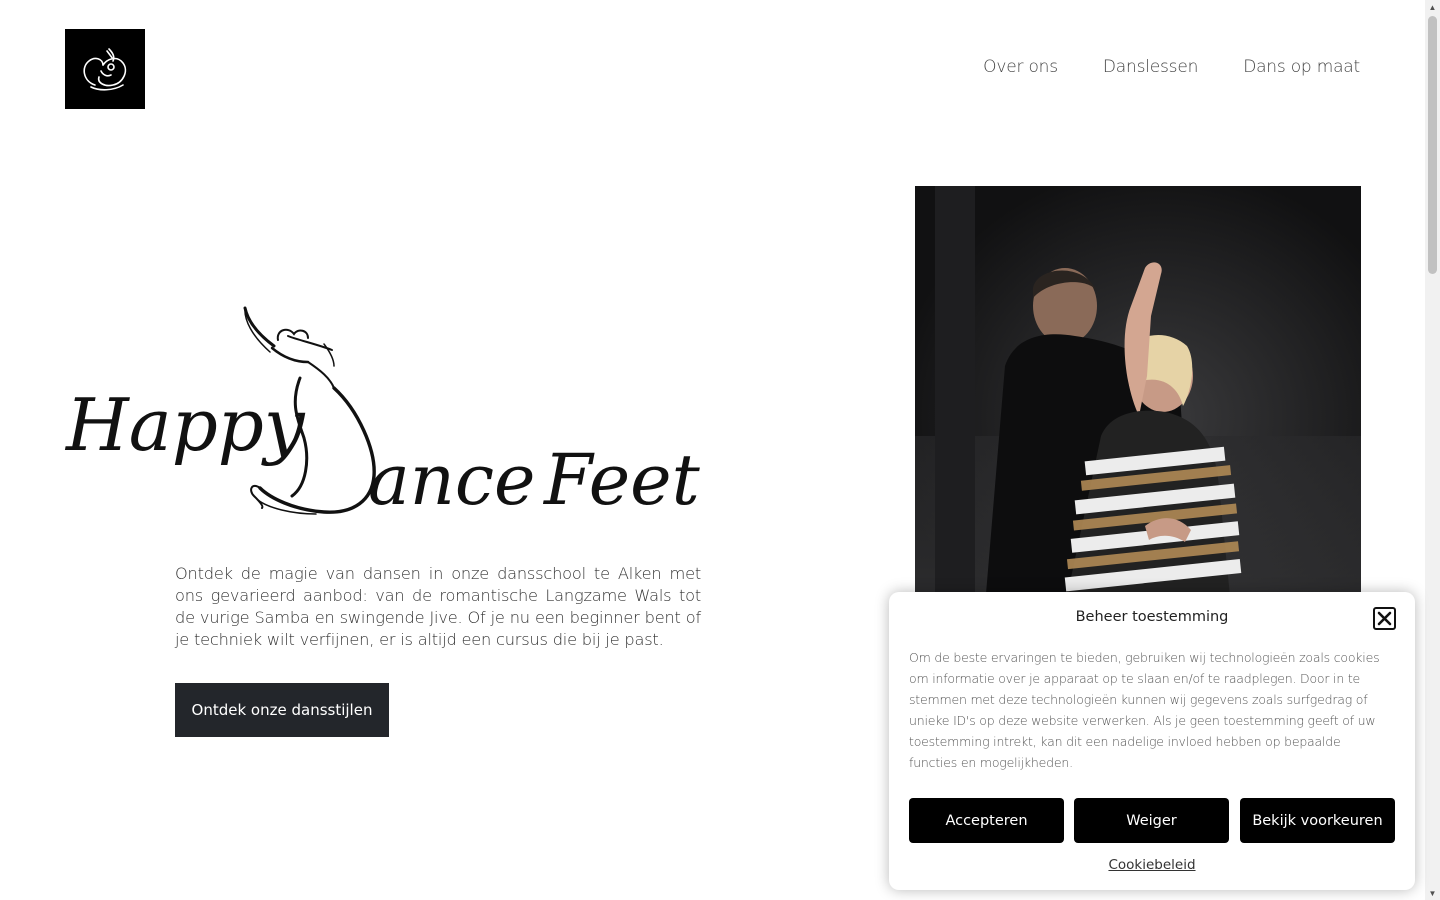 This screenshot has height=900, width=1440. I want to click on accept-button: Accepteren, so click(986, 820).